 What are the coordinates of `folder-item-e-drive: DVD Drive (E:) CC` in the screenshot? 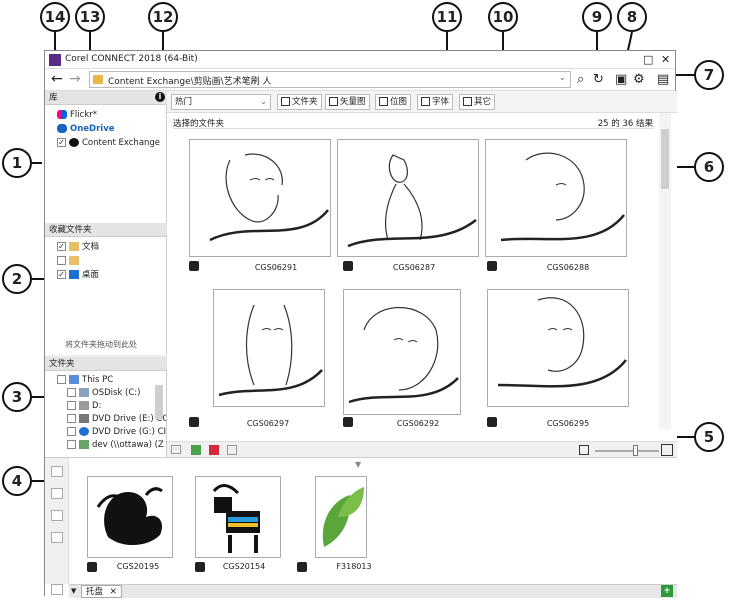 It's located at (116, 419).